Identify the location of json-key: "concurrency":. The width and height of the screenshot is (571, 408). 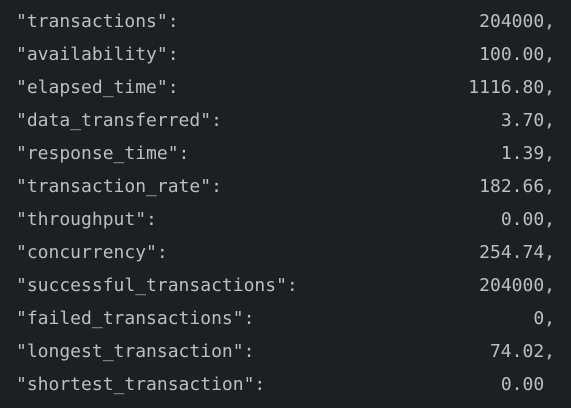
(92, 252).